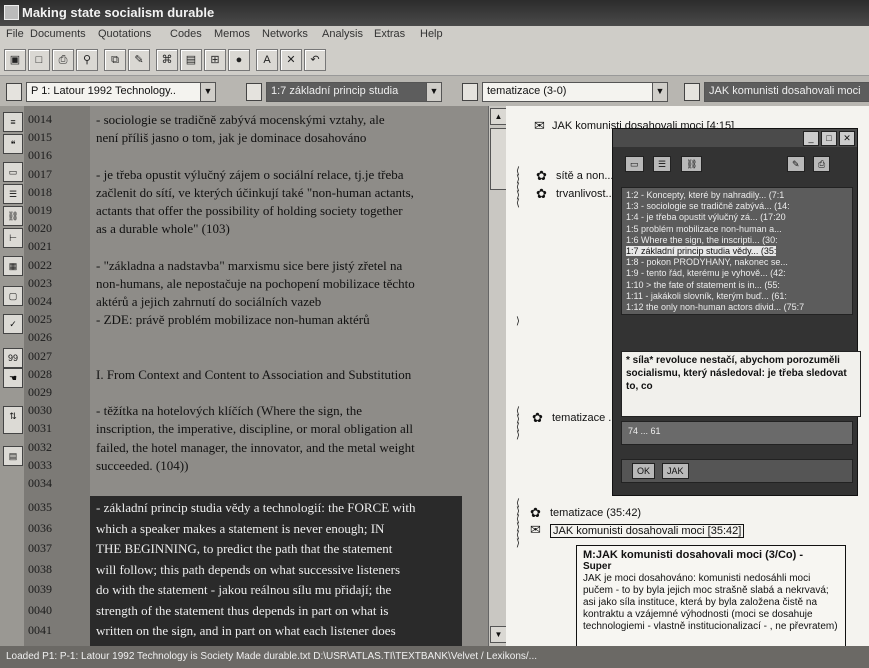  I want to click on line-number: 0031, so click(40, 428).